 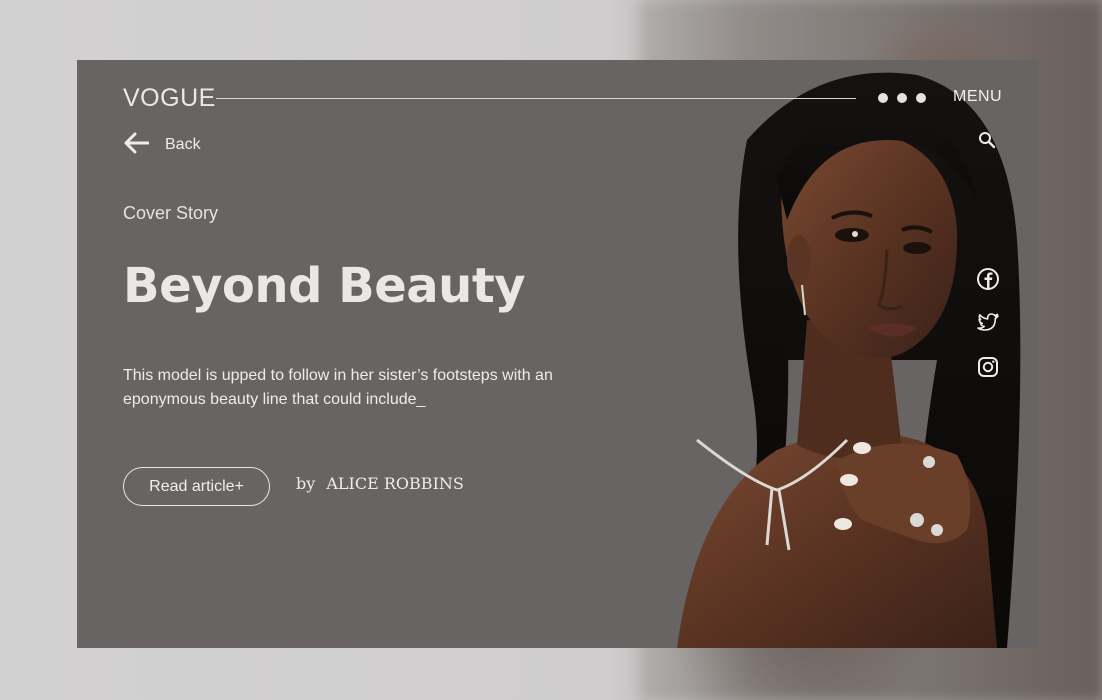 I want to click on byline: by ALICE ROBBINS, so click(x=380, y=483).